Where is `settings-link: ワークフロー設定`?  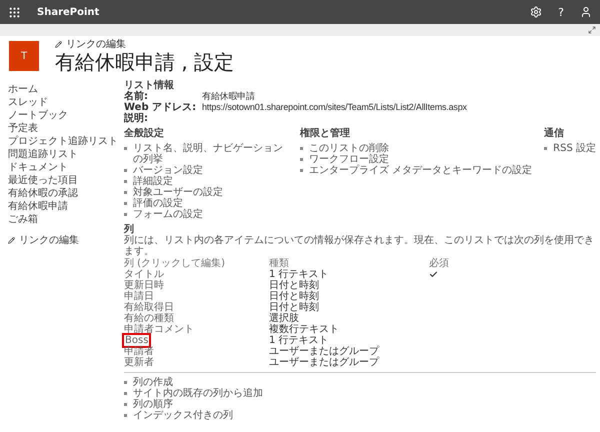
settings-link: ワークフロー設定 is located at coordinates (348, 159).